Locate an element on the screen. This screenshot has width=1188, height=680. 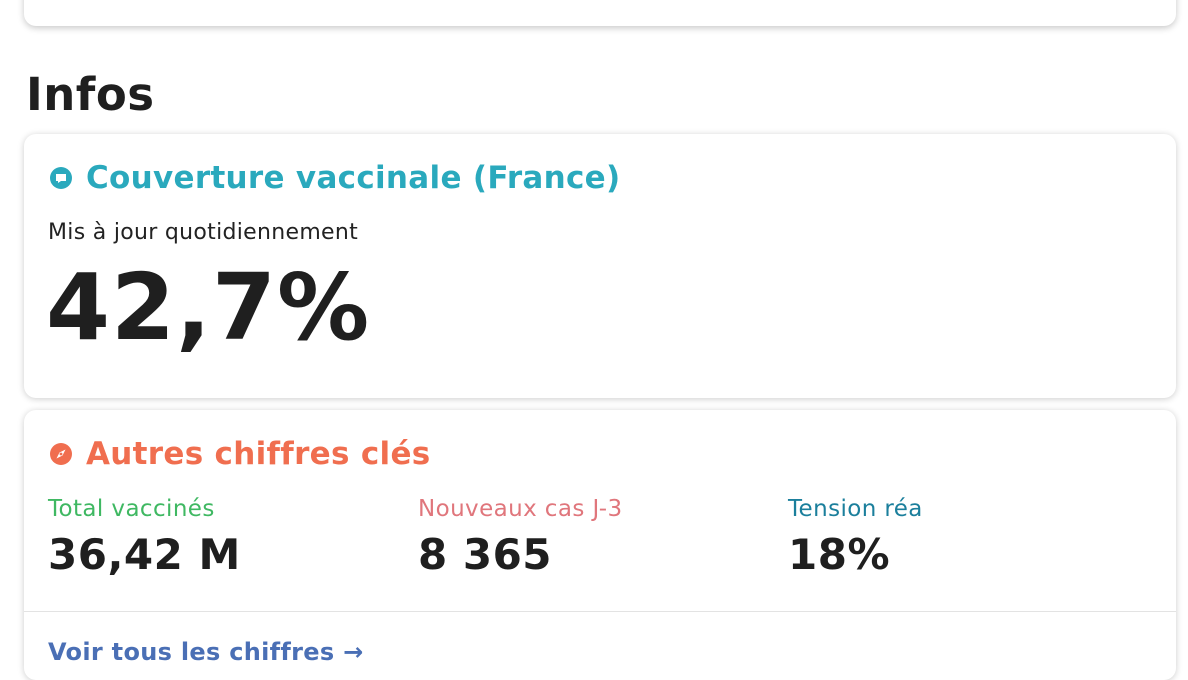
stat-label: Total vaccinés is located at coordinates (131, 509).